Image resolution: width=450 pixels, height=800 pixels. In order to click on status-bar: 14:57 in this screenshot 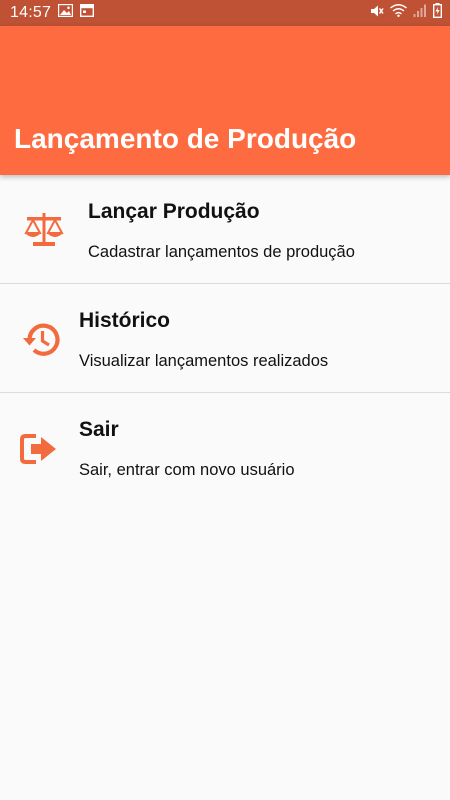, I will do `click(225, 13)`.